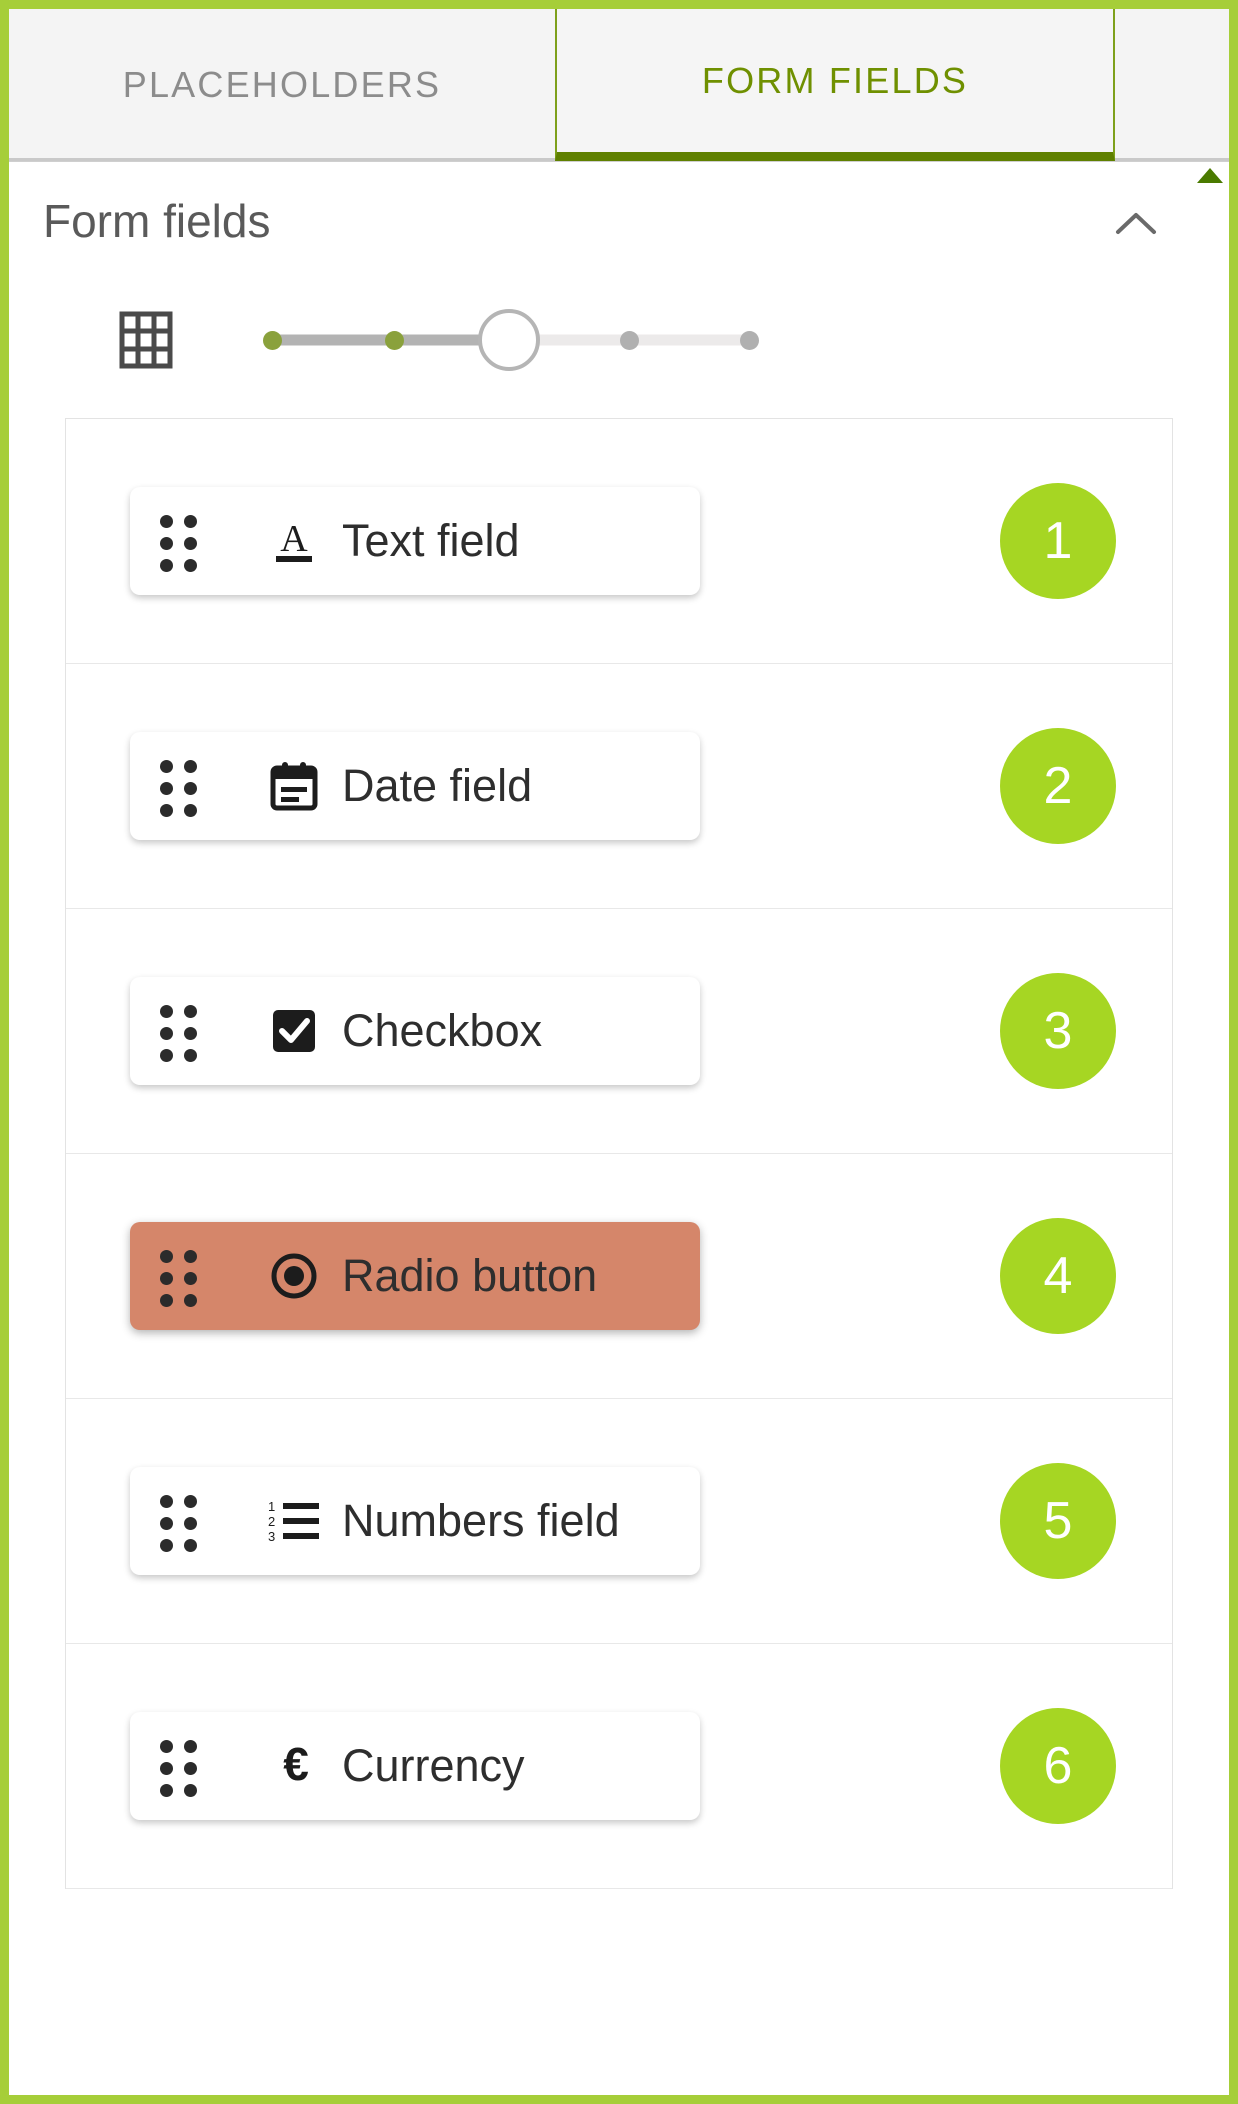 The width and height of the screenshot is (1238, 2104). I want to click on table-row: € Currency 6, so click(619, 1766).